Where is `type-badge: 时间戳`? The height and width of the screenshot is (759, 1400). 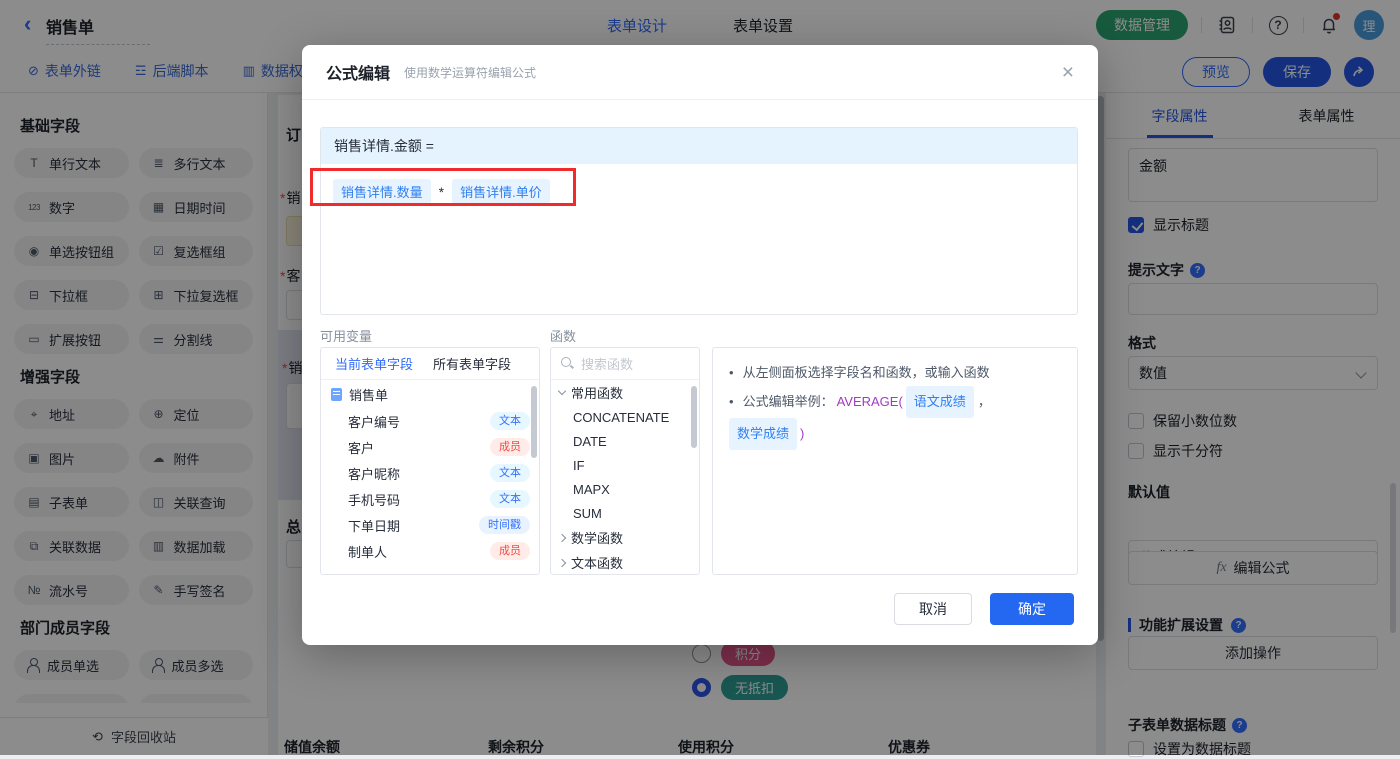
type-badge: 时间戳 is located at coordinates (504, 525).